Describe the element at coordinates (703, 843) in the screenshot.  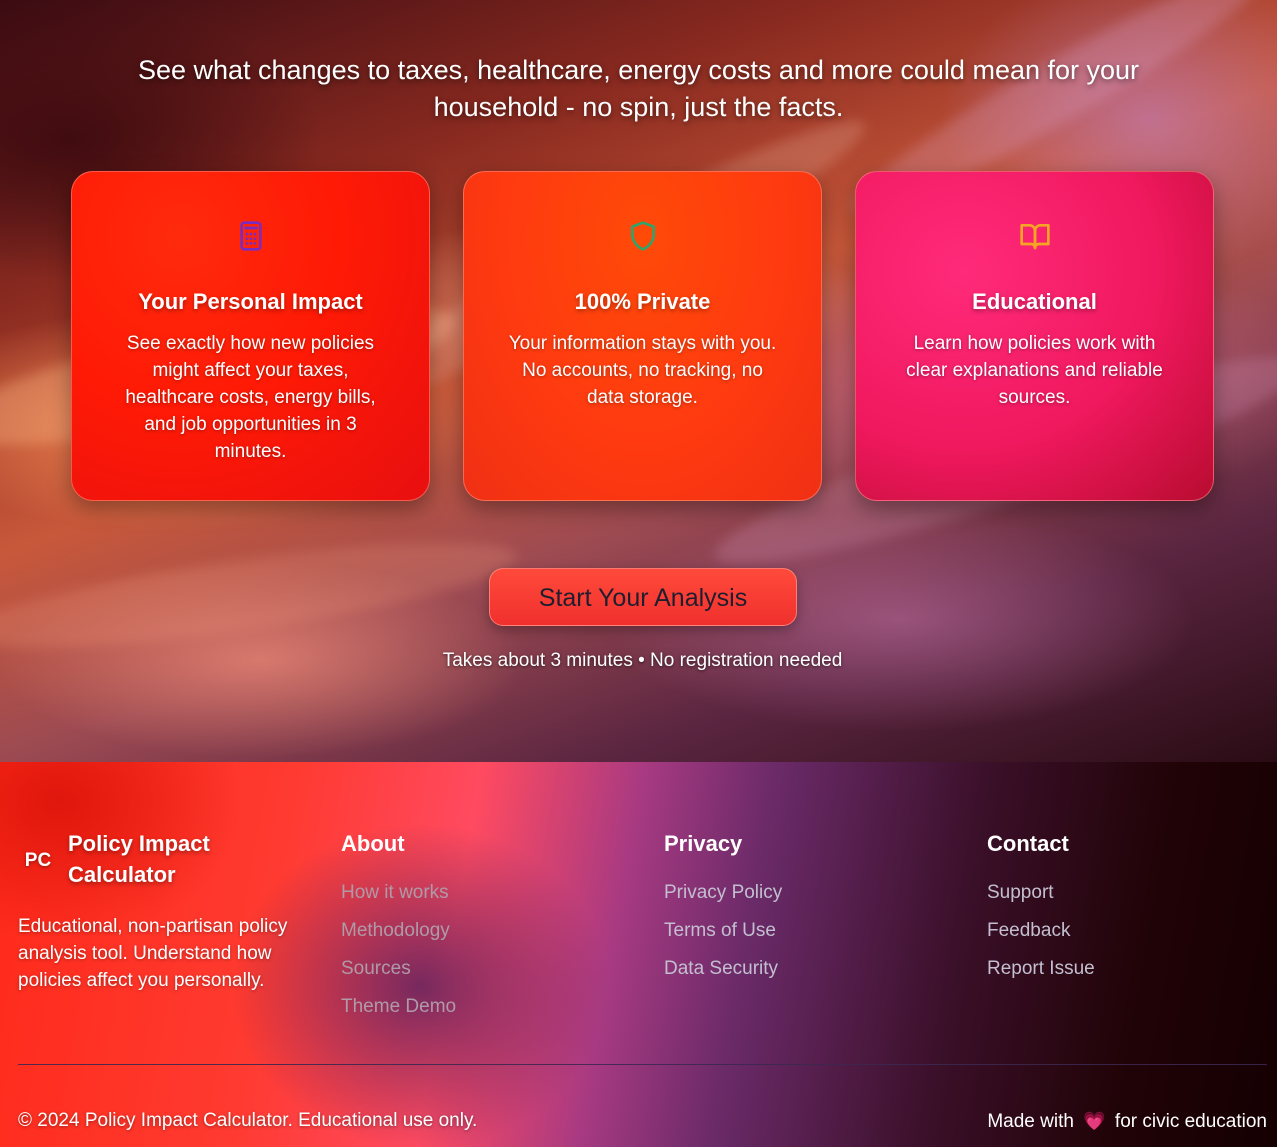
I see `footer-heading-privacy: Privacy` at that location.